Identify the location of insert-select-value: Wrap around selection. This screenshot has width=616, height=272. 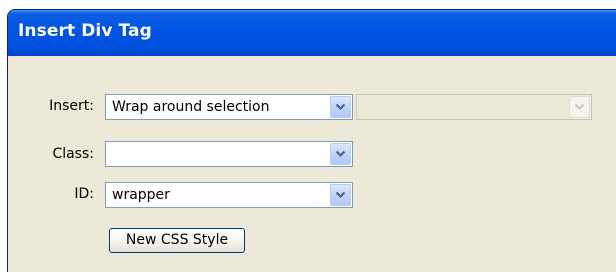
(191, 107).